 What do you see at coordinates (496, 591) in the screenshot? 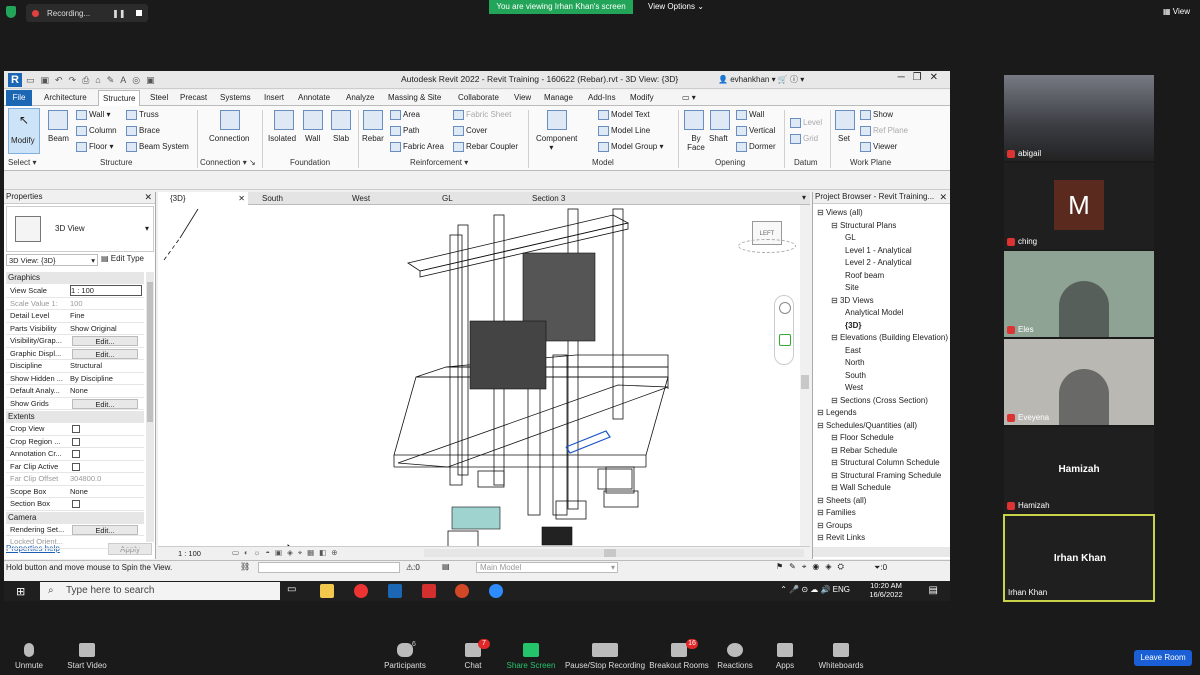
I see `zoom-taskbar-icon` at bounding box center [496, 591].